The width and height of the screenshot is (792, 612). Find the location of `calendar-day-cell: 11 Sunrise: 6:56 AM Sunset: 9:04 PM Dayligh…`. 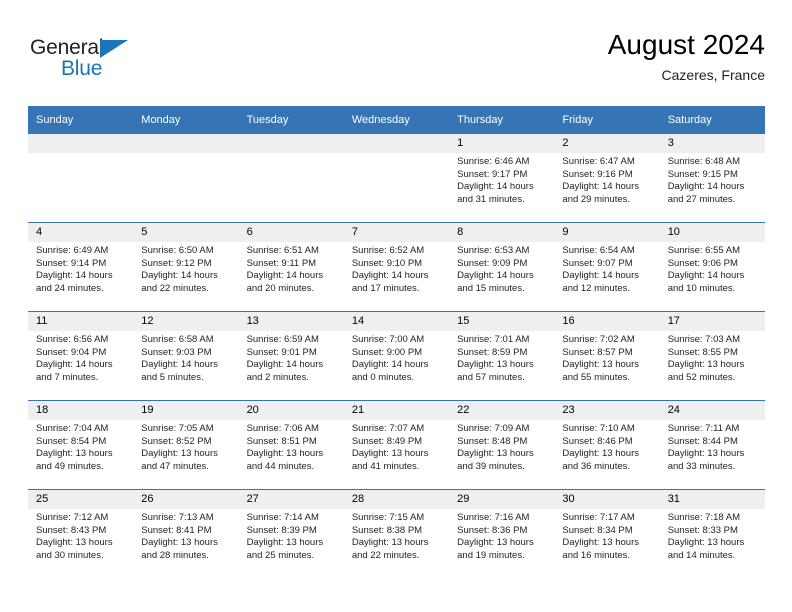

calendar-day-cell: 11 Sunrise: 6:56 AM Sunset: 9:04 PM Dayligh… is located at coordinates (81, 356).